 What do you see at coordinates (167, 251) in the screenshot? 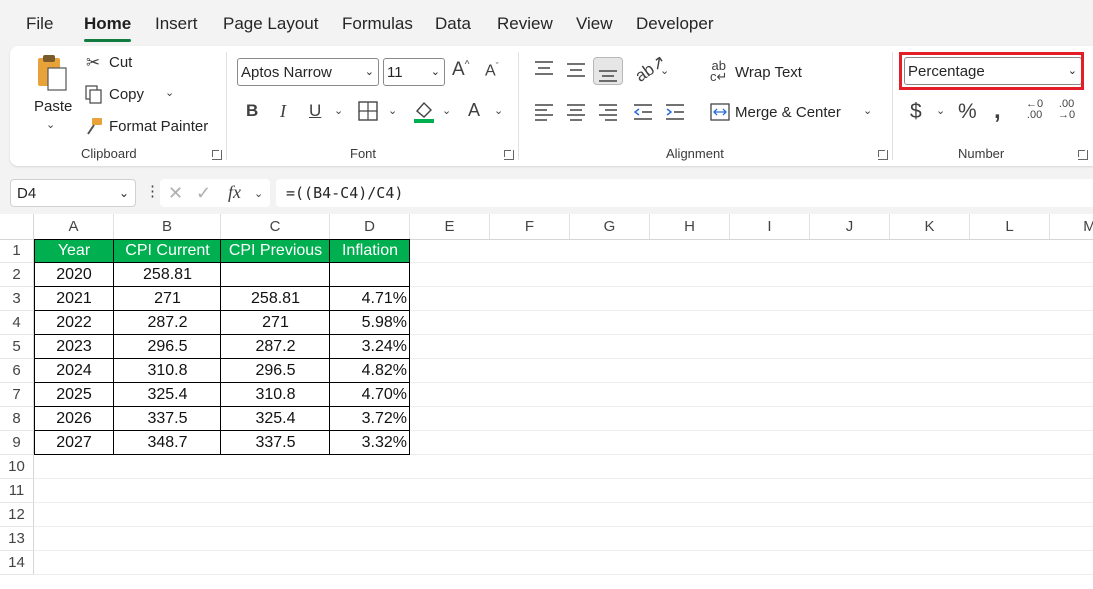
I see `table-header-cell: CPI Current` at bounding box center [167, 251].